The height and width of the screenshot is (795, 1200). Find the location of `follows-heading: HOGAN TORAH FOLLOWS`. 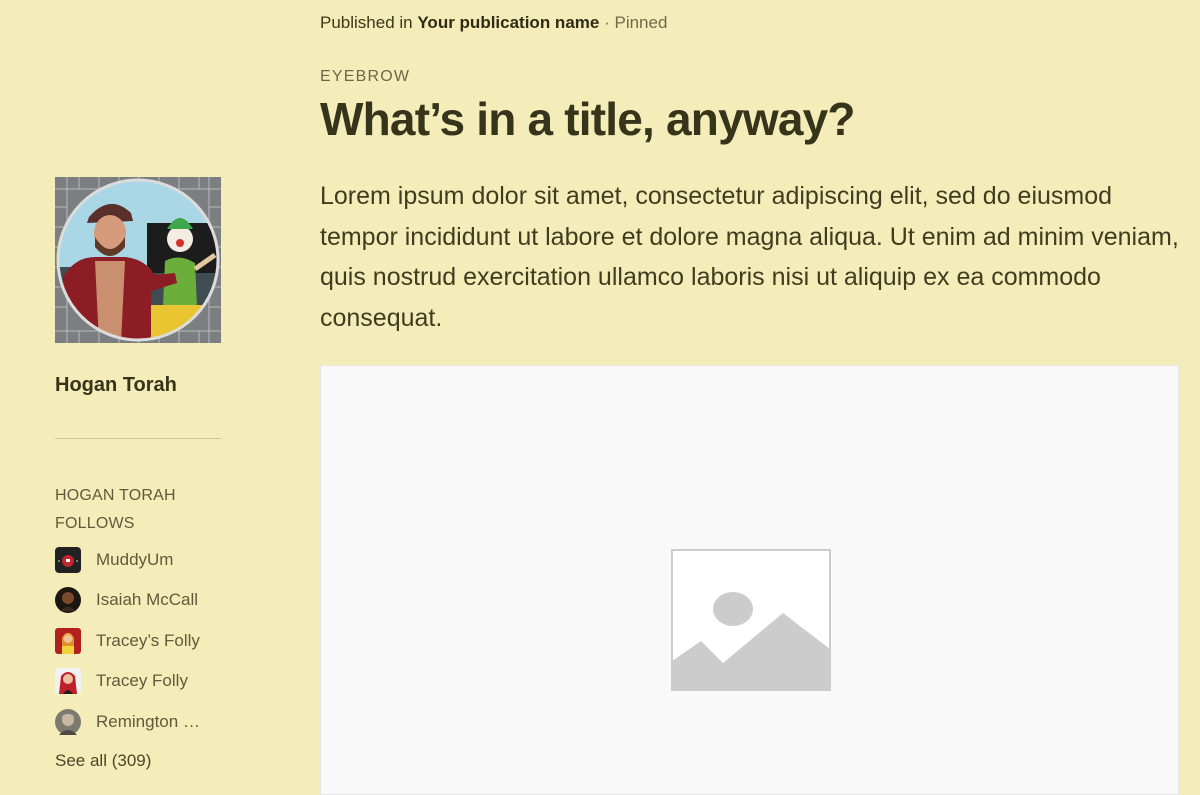

follows-heading: HOGAN TORAH FOLLOWS is located at coordinates (115, 509).